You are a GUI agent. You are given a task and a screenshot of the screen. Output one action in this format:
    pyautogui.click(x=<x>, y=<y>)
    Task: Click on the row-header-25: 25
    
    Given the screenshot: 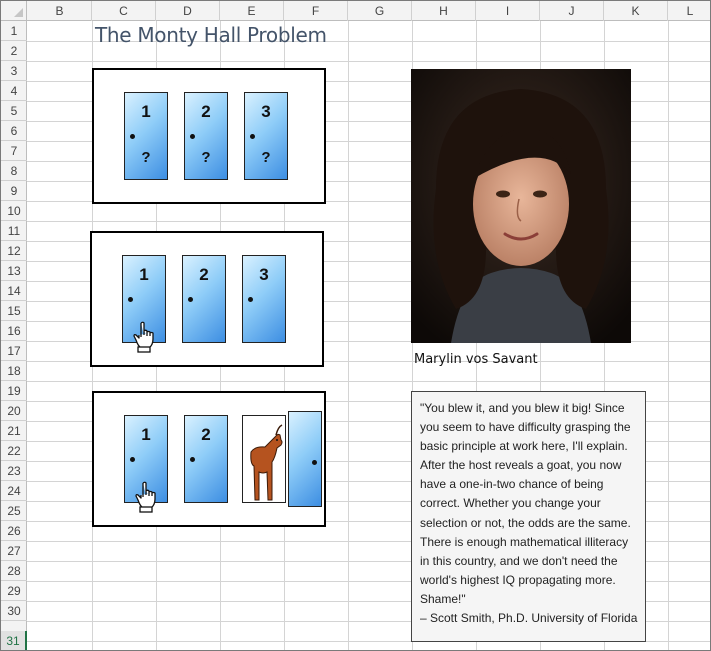 What is the action you would take?
    pyautogui.click(x=14, y=511)
    